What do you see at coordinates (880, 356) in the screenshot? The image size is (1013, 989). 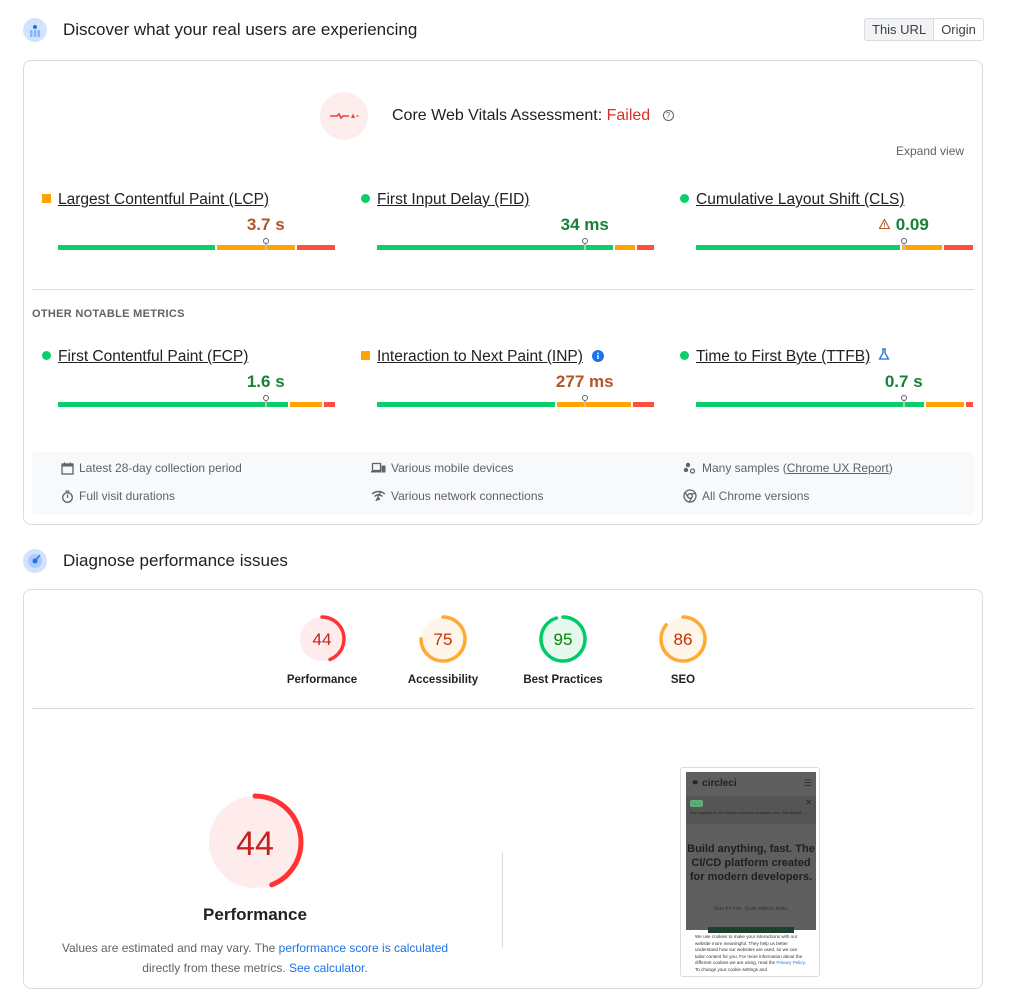 I see `experimental-flask-icon` at bounding box center [880, 356].